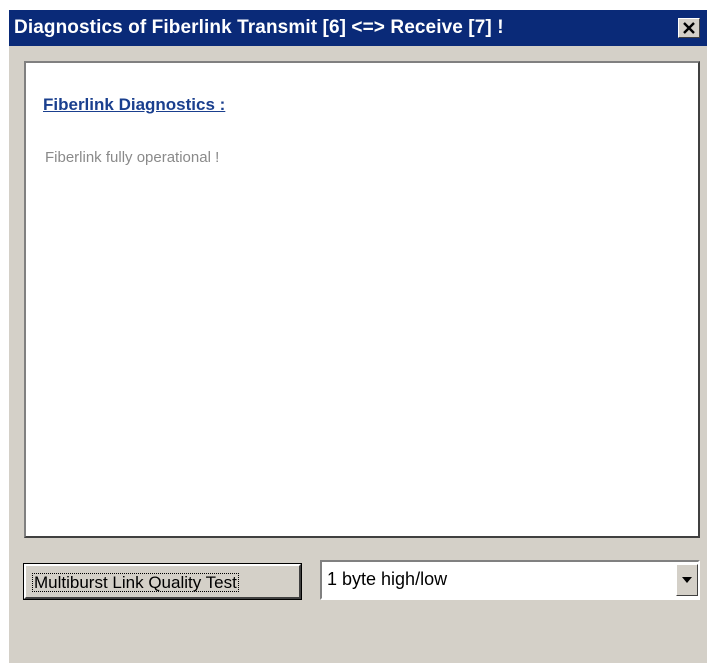 The image size is (707, 663). I want to click on close-button, so click(689, 28).